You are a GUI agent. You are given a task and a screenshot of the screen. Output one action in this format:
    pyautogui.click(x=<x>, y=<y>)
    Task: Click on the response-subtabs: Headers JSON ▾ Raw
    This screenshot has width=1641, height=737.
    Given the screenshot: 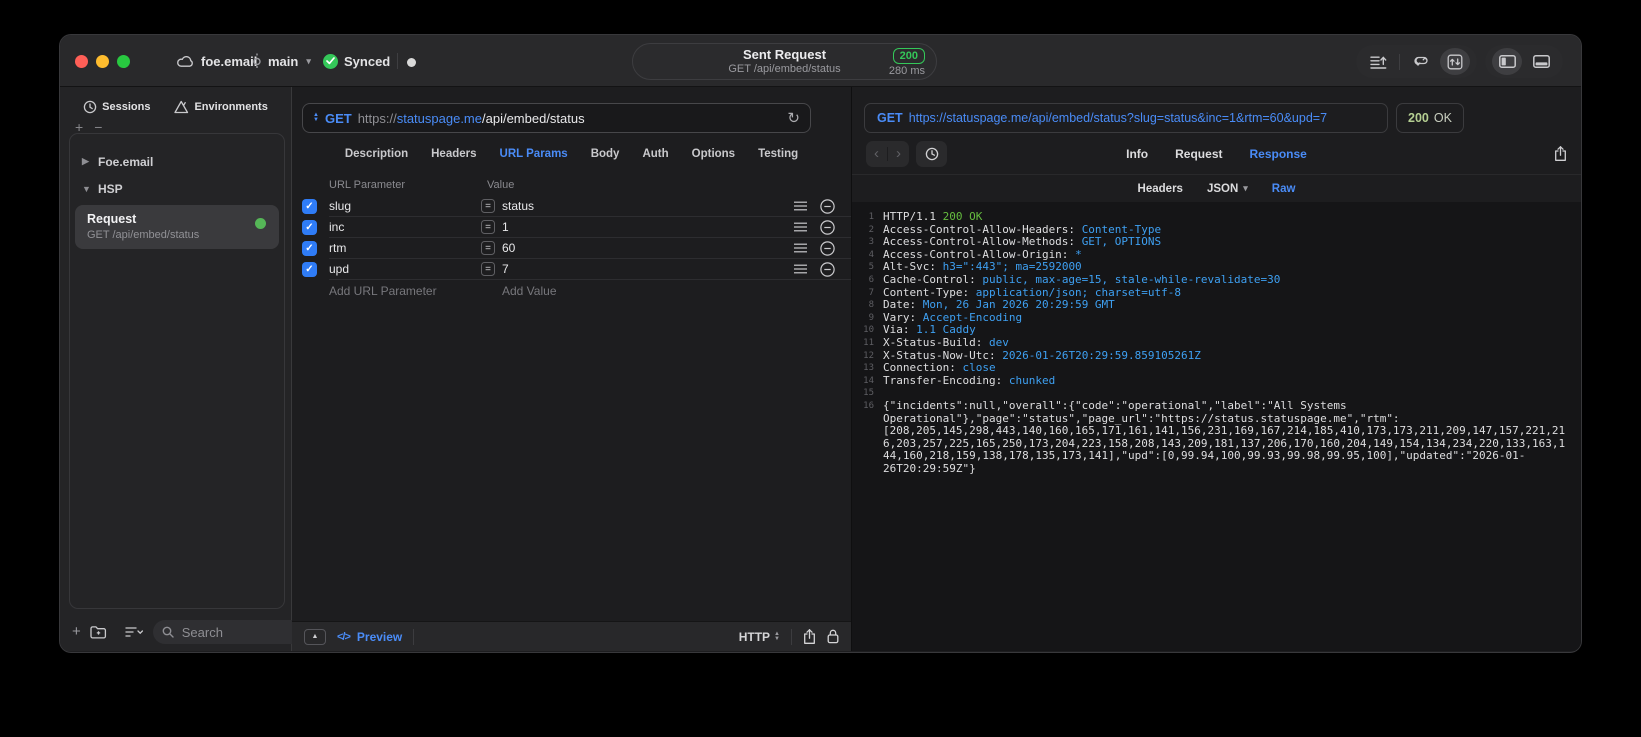 What is the action you would take?
    pyautogui.click(x=1216, y=188)
    